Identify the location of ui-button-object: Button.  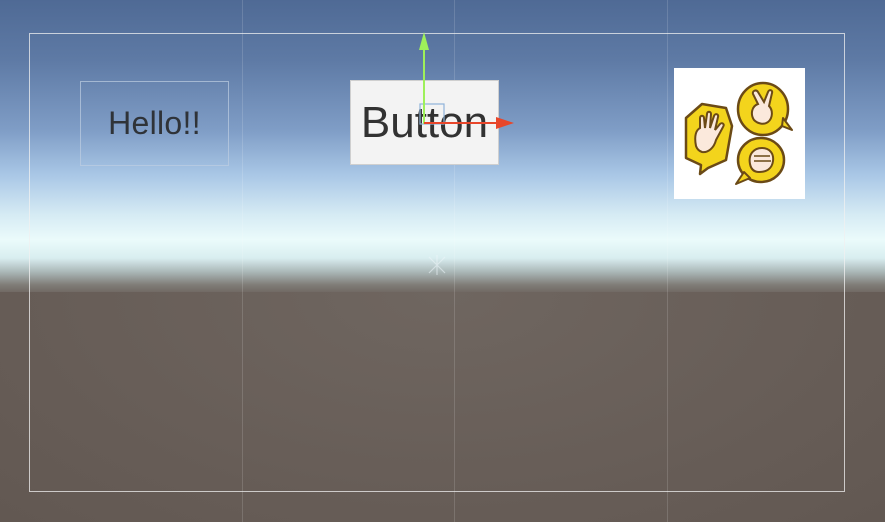
(424, 122).